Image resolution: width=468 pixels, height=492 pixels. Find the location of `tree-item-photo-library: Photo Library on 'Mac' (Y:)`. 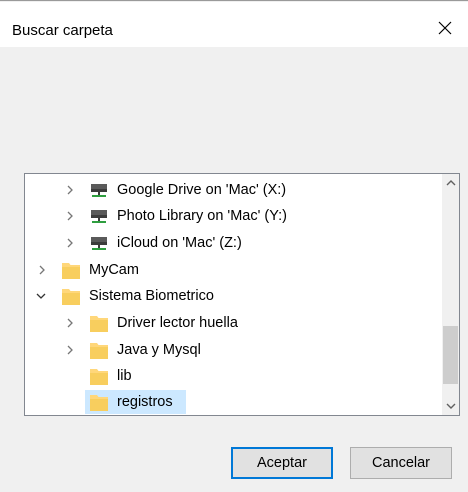

tree-item-photo-library: Photo Library on 'Mac' (Y:) is located at coordinates (229, 216).